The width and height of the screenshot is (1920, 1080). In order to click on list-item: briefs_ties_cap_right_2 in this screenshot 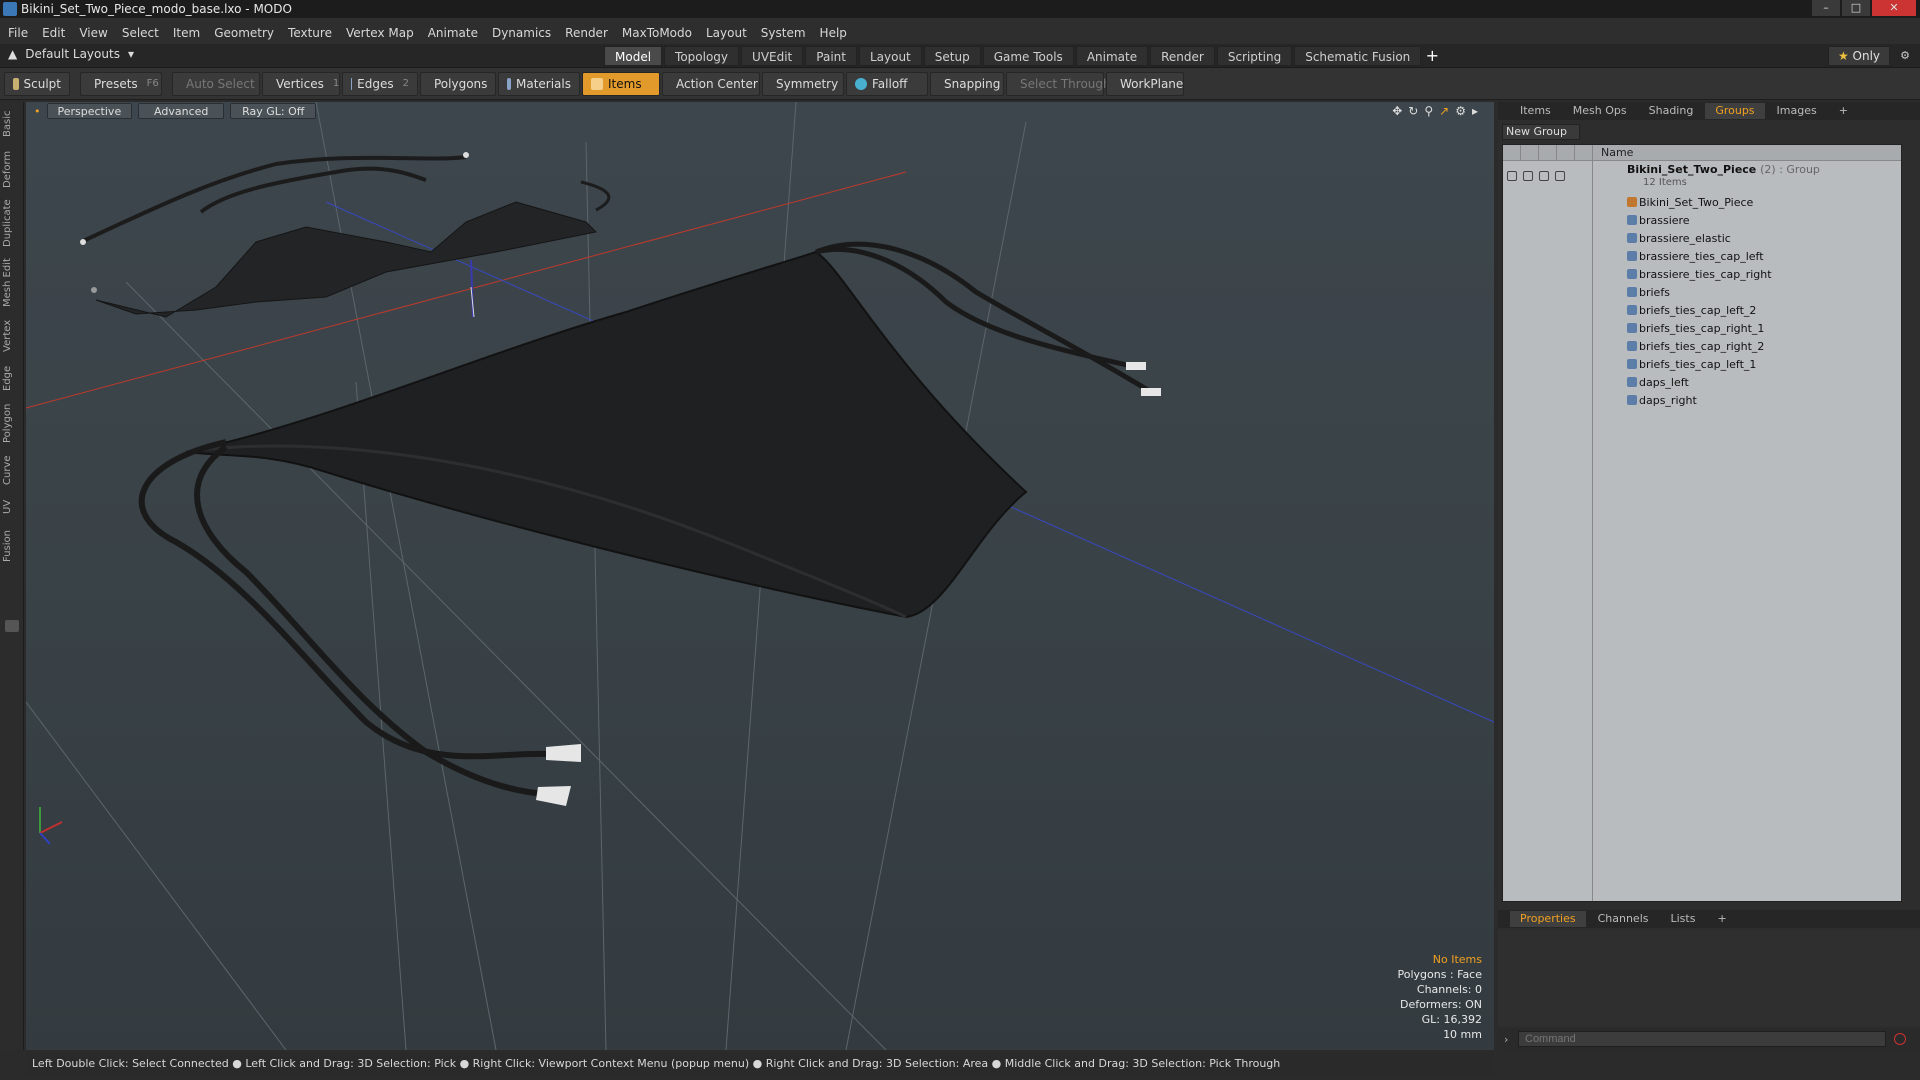, I will do `click(1702, 346)`.